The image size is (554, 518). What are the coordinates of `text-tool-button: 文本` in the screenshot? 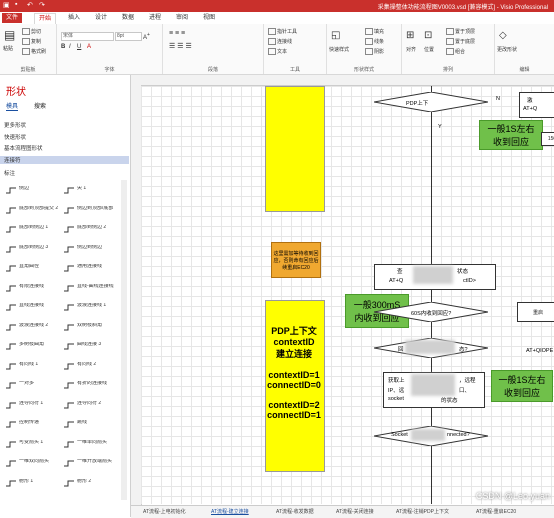 It's located at (277, 52).